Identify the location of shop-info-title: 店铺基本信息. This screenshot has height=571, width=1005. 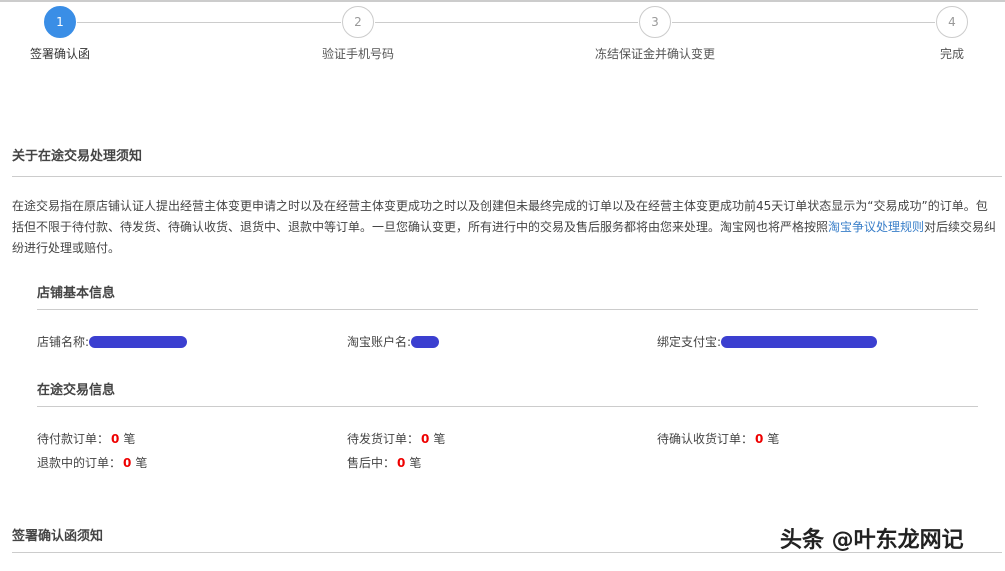
(76, 293).